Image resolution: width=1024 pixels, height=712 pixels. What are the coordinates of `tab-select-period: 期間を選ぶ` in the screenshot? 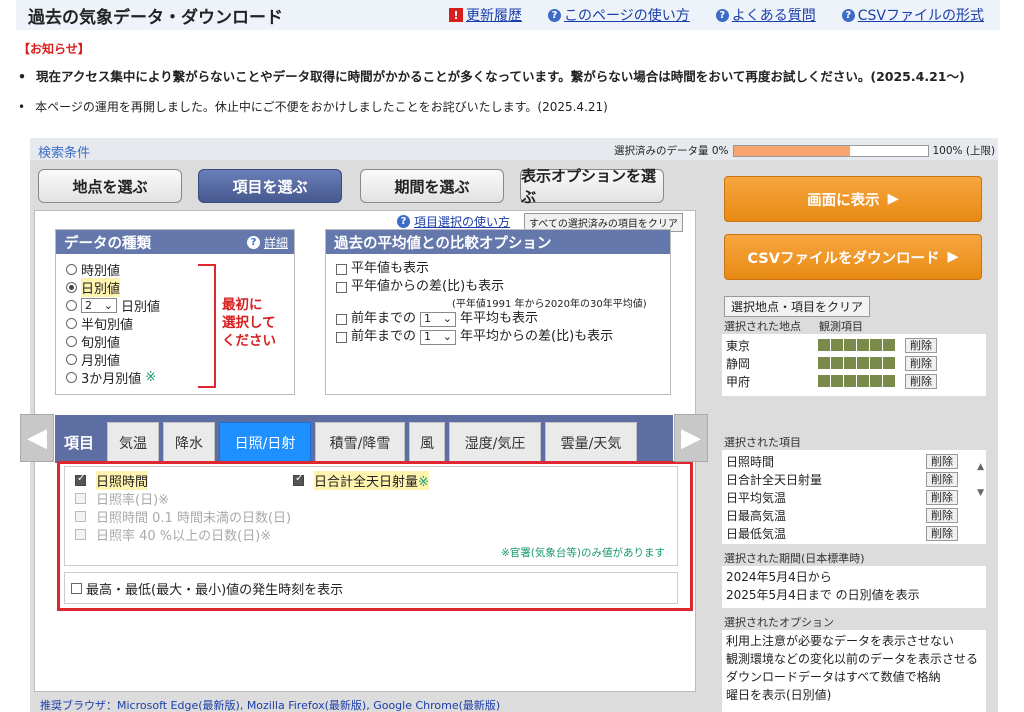 It's located at (432, 186).